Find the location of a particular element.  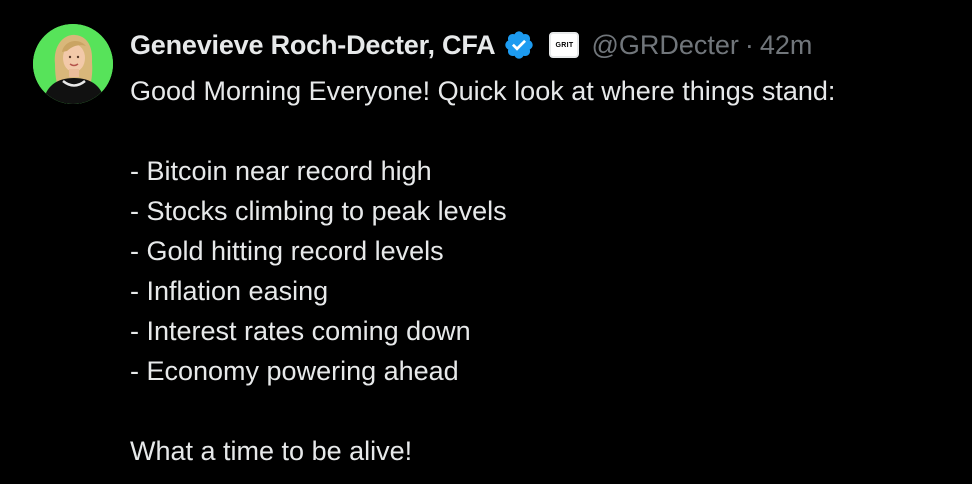

verified-badge-icon is located at coordinates (519, 45).